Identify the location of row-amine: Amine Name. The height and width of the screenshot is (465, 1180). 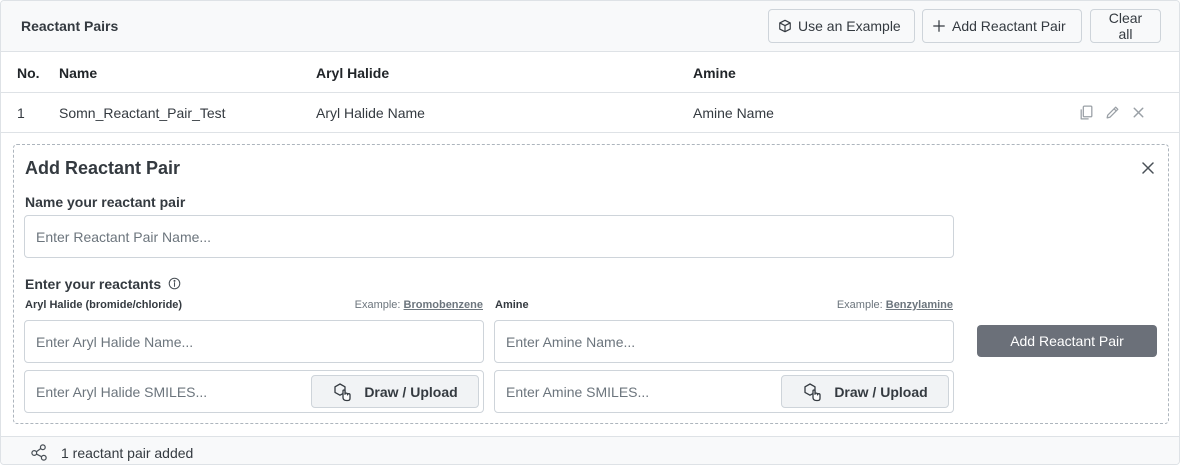
(733, 113).